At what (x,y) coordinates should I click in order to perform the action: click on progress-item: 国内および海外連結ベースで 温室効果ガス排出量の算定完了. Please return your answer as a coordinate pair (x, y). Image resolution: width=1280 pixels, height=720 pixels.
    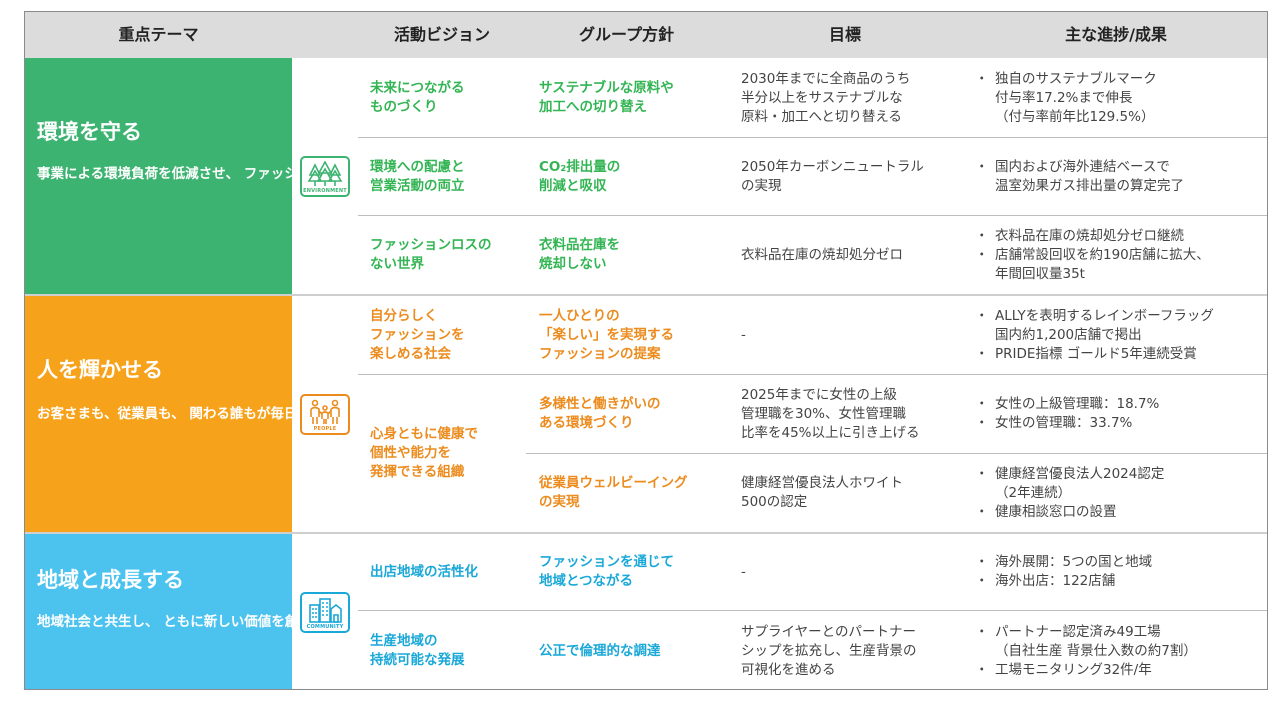
    Looking at the image, I should click on (1079, 177).